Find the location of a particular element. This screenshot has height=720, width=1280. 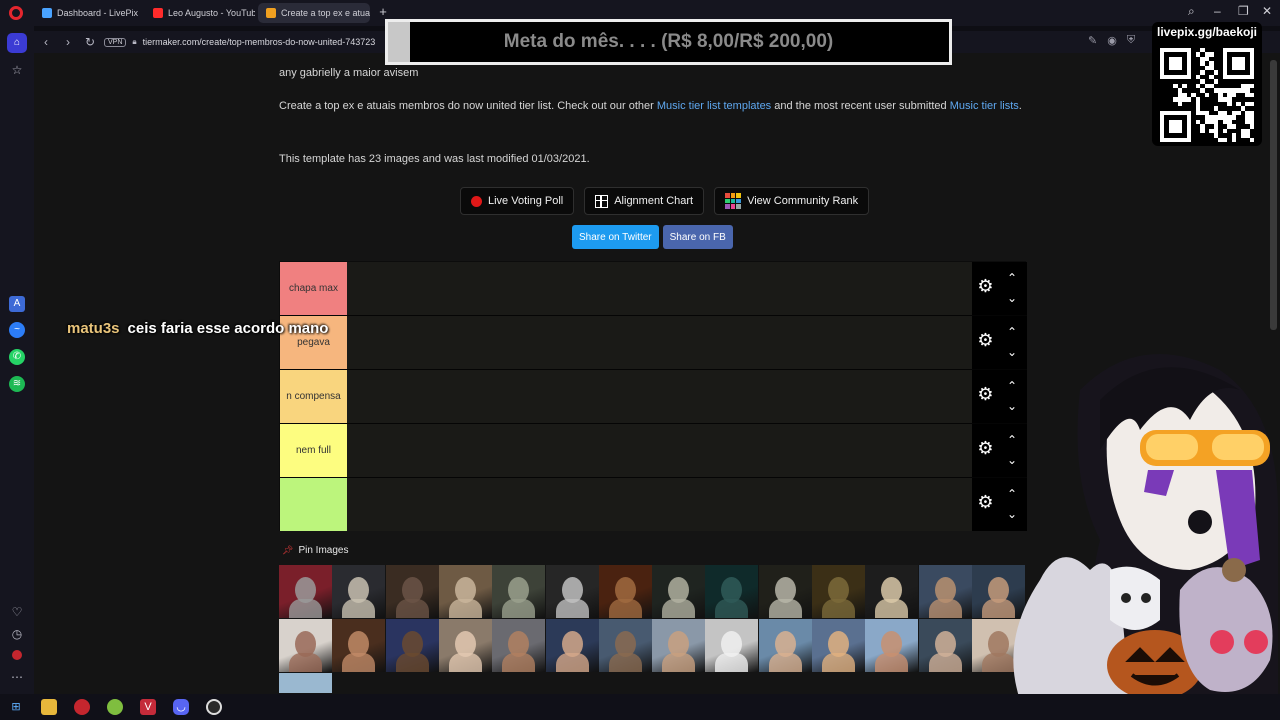

music-templates-link: Music tier list templates is located at coordinates (714, 106).